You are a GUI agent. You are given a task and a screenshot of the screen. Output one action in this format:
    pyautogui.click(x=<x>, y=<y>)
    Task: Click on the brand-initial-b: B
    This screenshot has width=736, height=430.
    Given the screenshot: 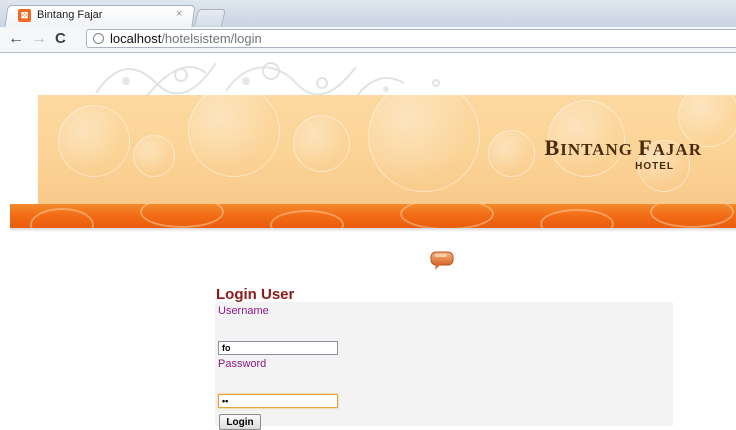 What is the action you would take?
    pyautogui.click(x=552, y=147)
    